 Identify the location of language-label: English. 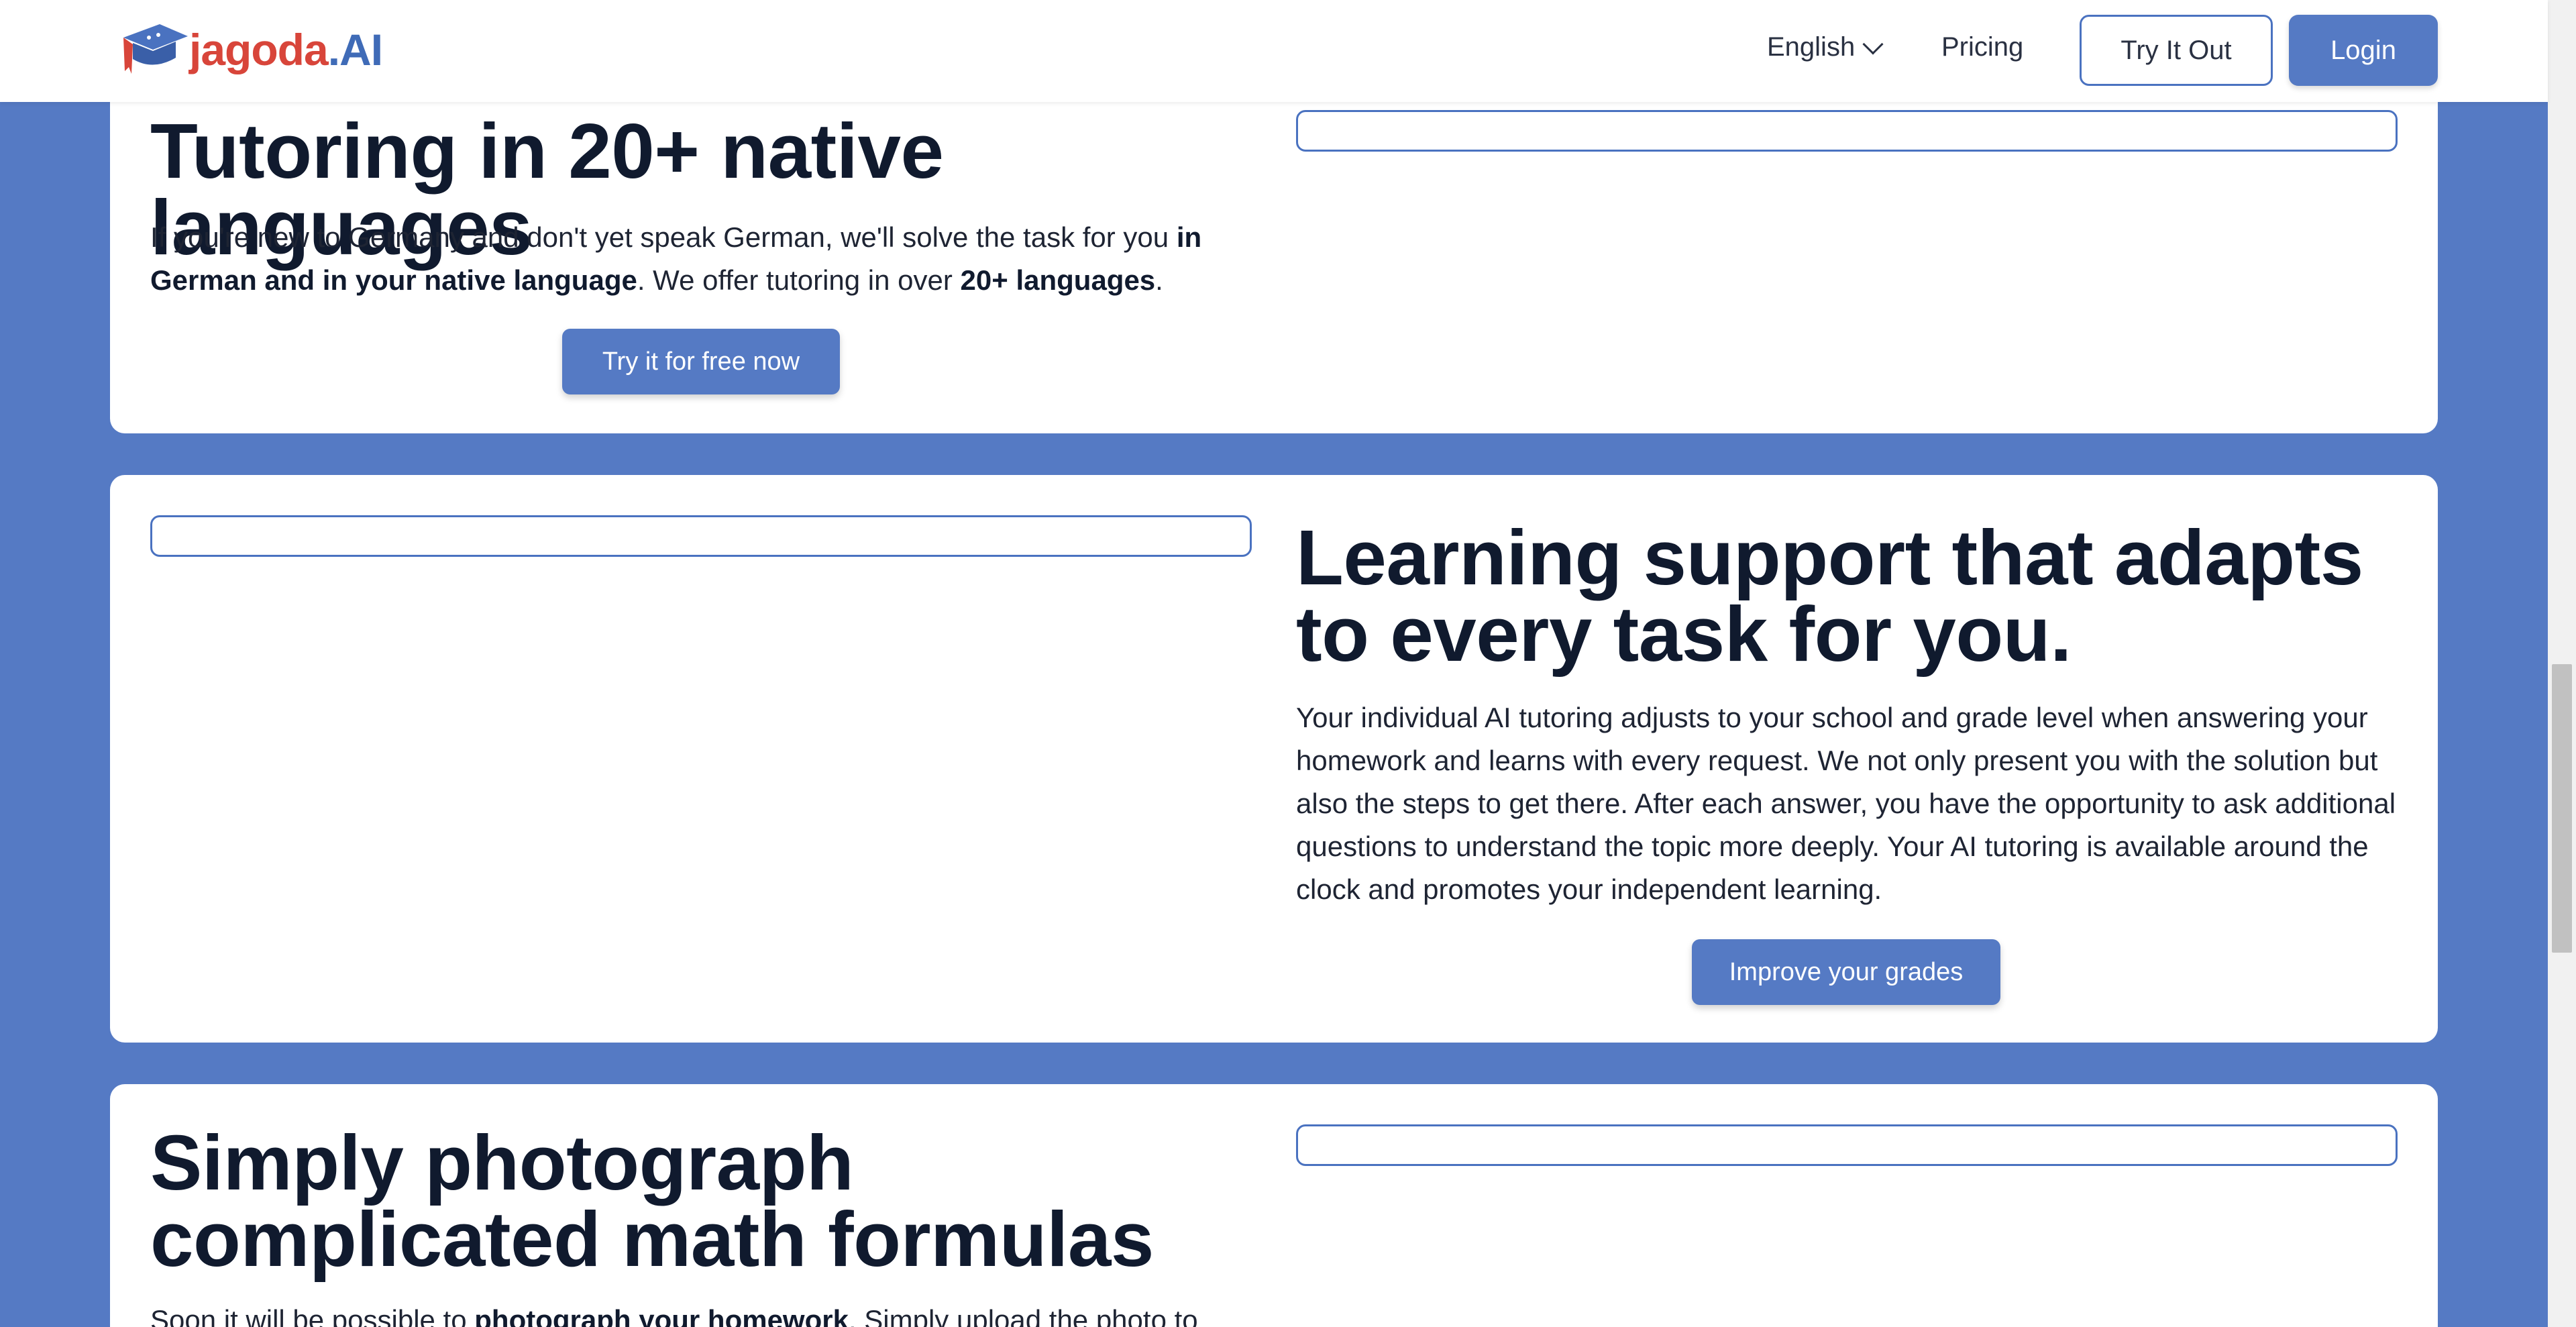
(1811, 47).